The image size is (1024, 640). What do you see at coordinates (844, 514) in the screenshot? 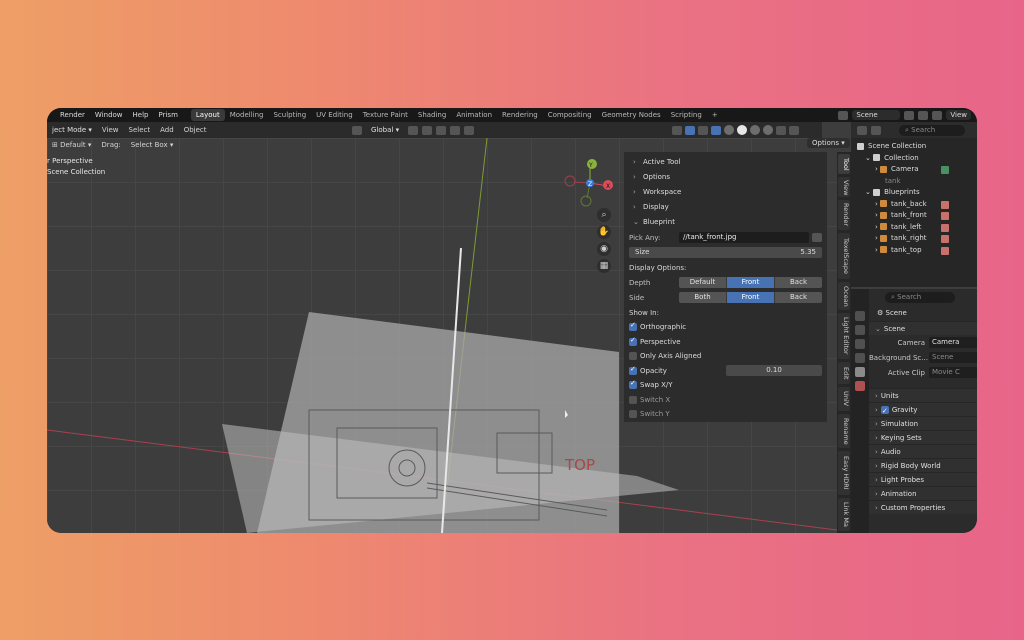
I see `tab-link-ma: Link Ma` at bounding box center [844, 514].